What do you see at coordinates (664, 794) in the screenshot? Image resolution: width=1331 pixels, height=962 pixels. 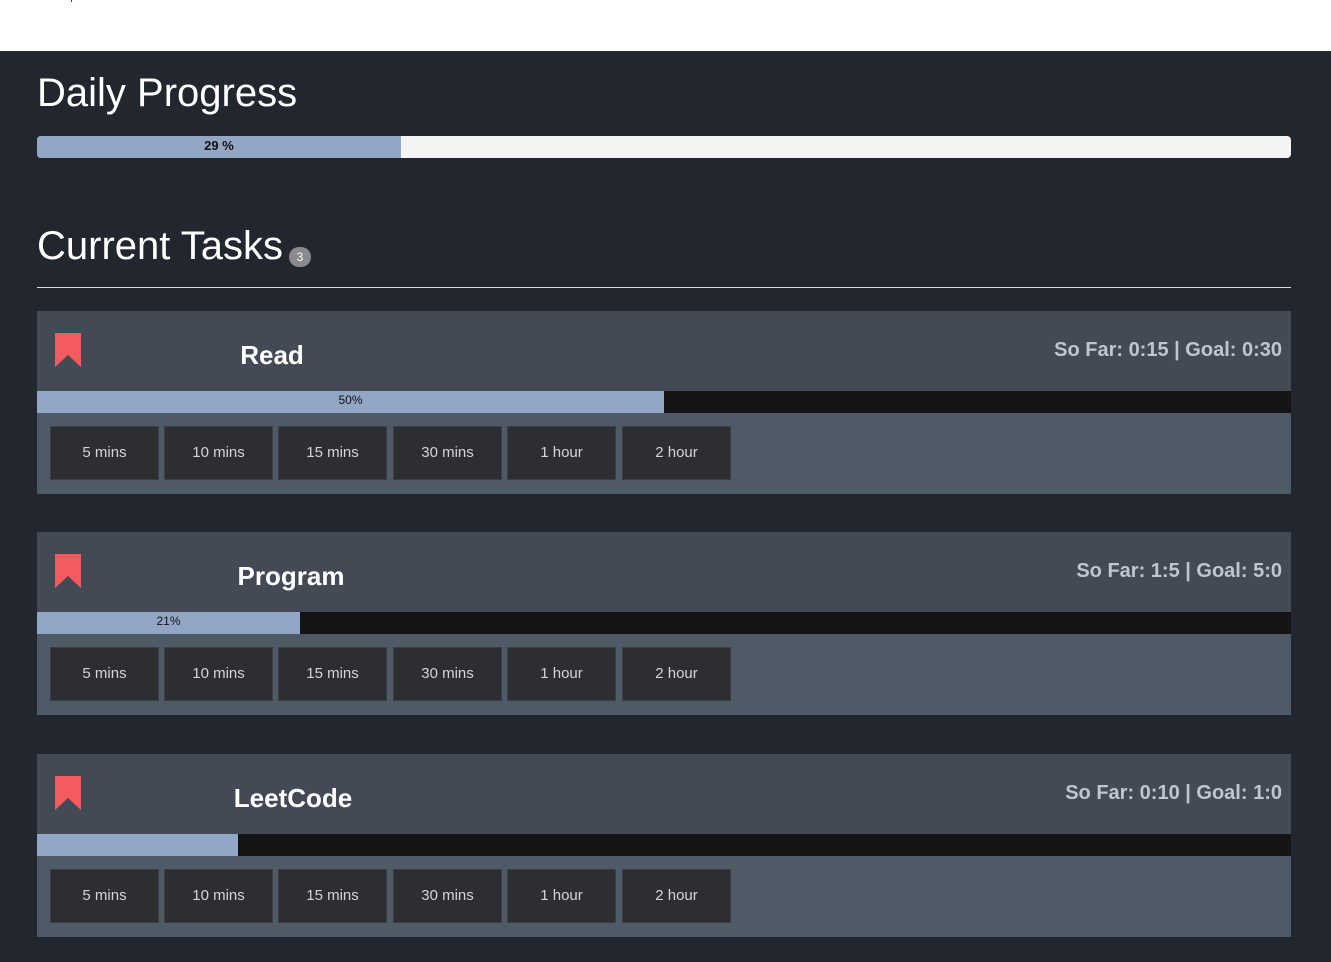 I see `task-header: LeetCode So Far: 0:10 | Goal: 1:0` at bounding box center [664, 794].